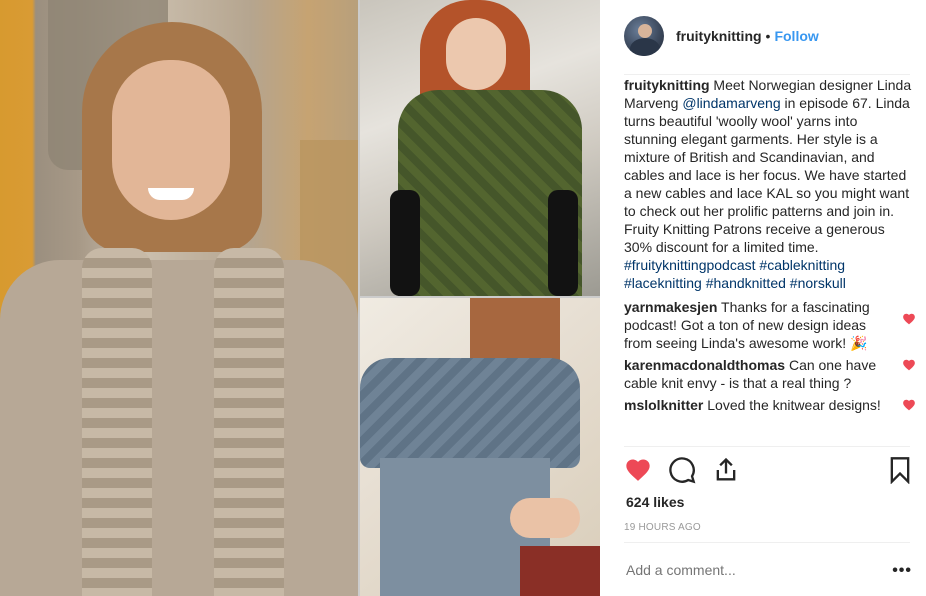  What do you see at coordinates (745, 570) in the screenshot?
I see `comment-input` at bounding box center [745, 570].